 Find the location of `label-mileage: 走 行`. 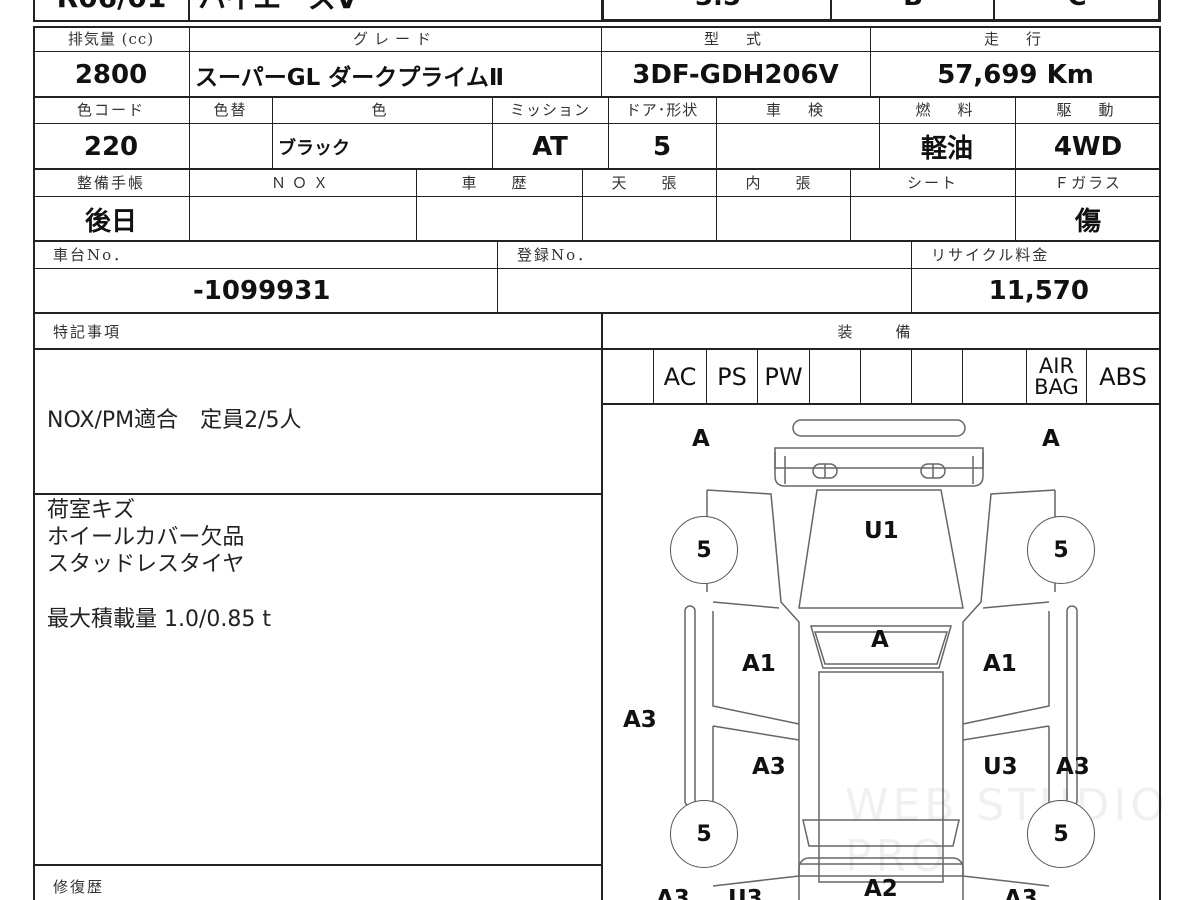

label-mileage: 走 行 is located at coordinates (1015, 39).